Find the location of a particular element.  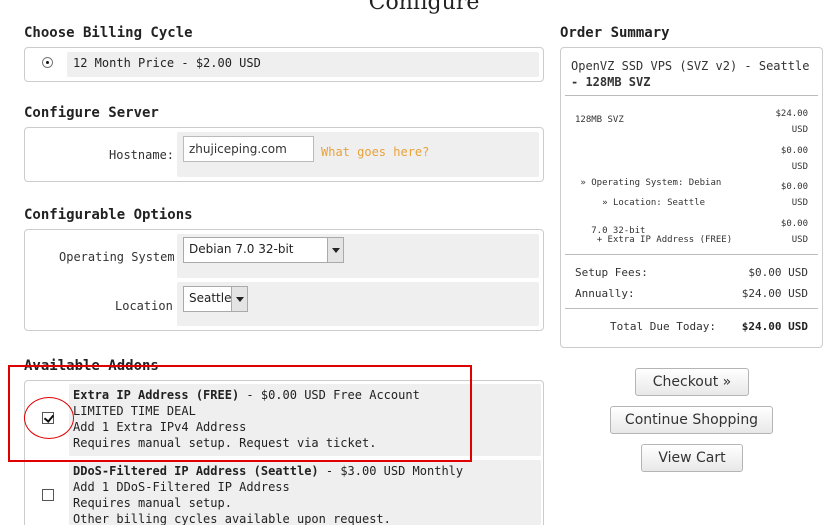

summary-item: + Extra IP Address (FREE) is located at coordinates (653, 240).